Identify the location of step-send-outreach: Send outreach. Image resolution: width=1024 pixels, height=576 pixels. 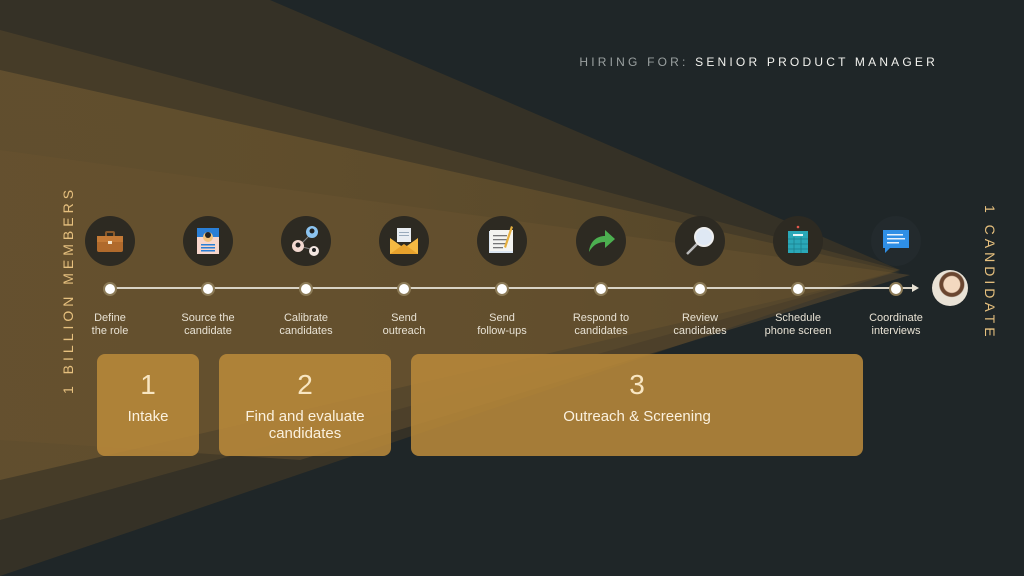
(404, 276).